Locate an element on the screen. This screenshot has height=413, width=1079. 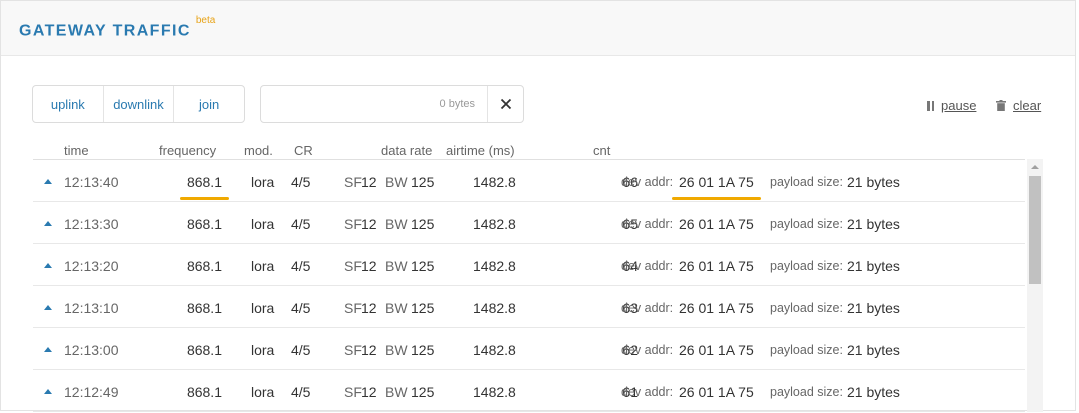
pause-icon is located at coordinates (930, 105).